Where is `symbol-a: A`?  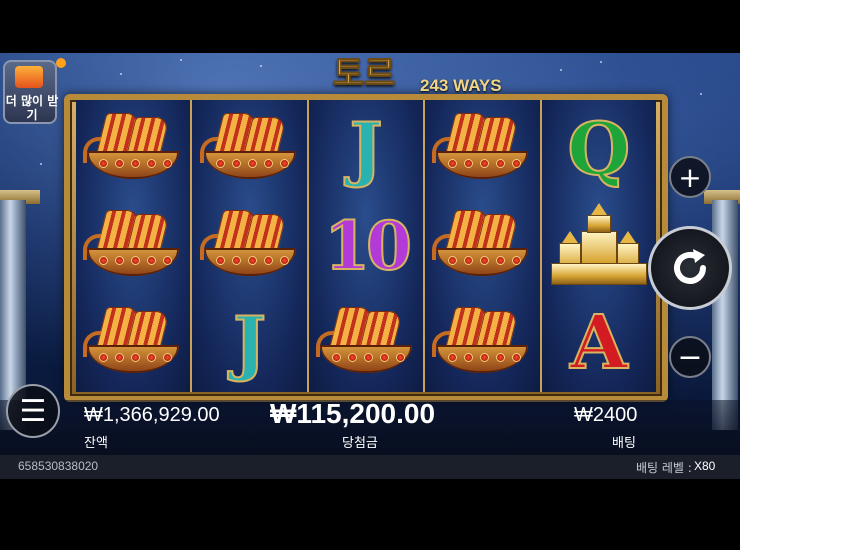
symbol-a: A is located at coordinates (598, 343).